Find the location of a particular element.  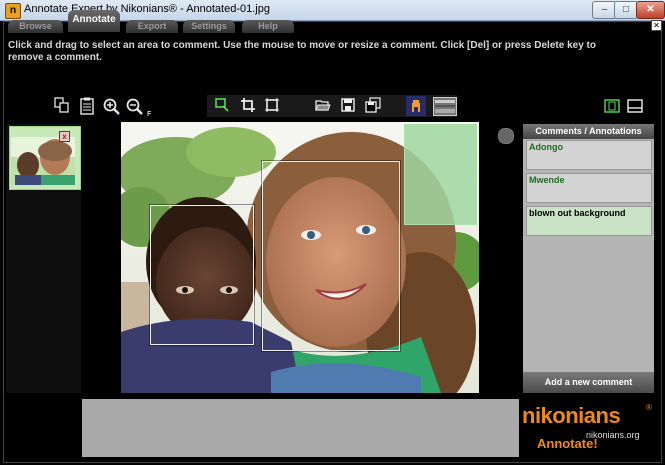

info-icon is located at coordinates (506, 136).